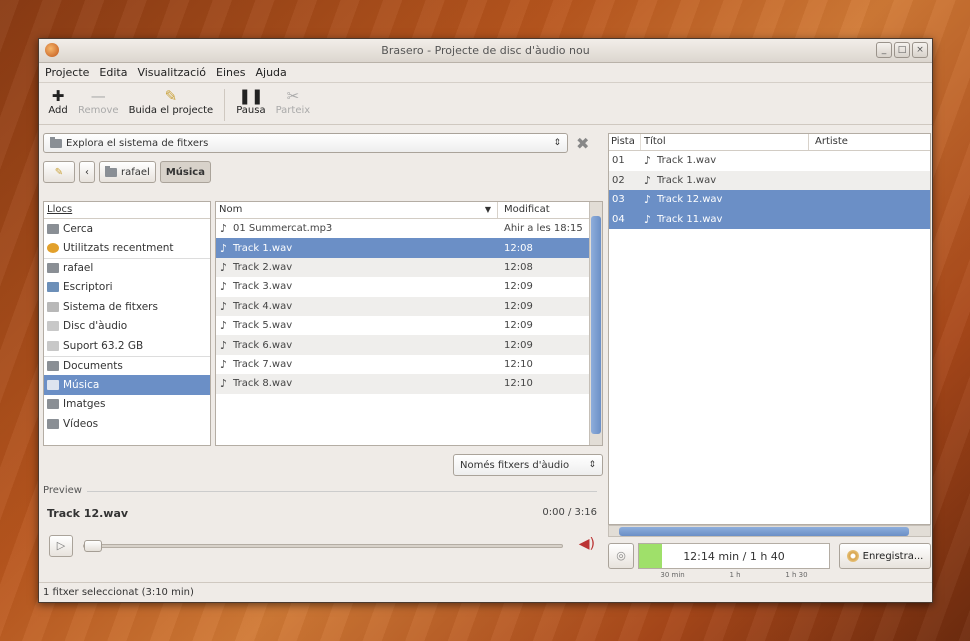 Image resolution: width=970 pixels, height=641 pixels. I want to click on preview-divider, so click(342, 491).